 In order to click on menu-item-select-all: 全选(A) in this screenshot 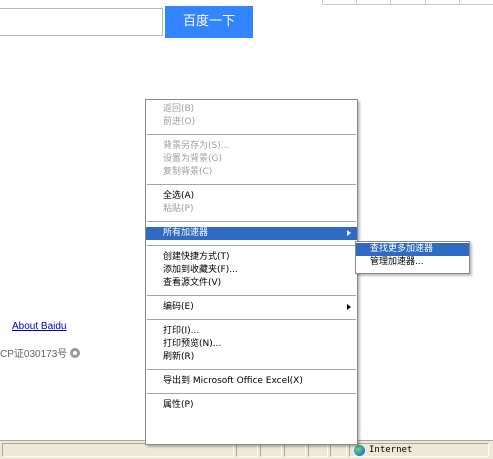, I will do `click(251, 196)`.